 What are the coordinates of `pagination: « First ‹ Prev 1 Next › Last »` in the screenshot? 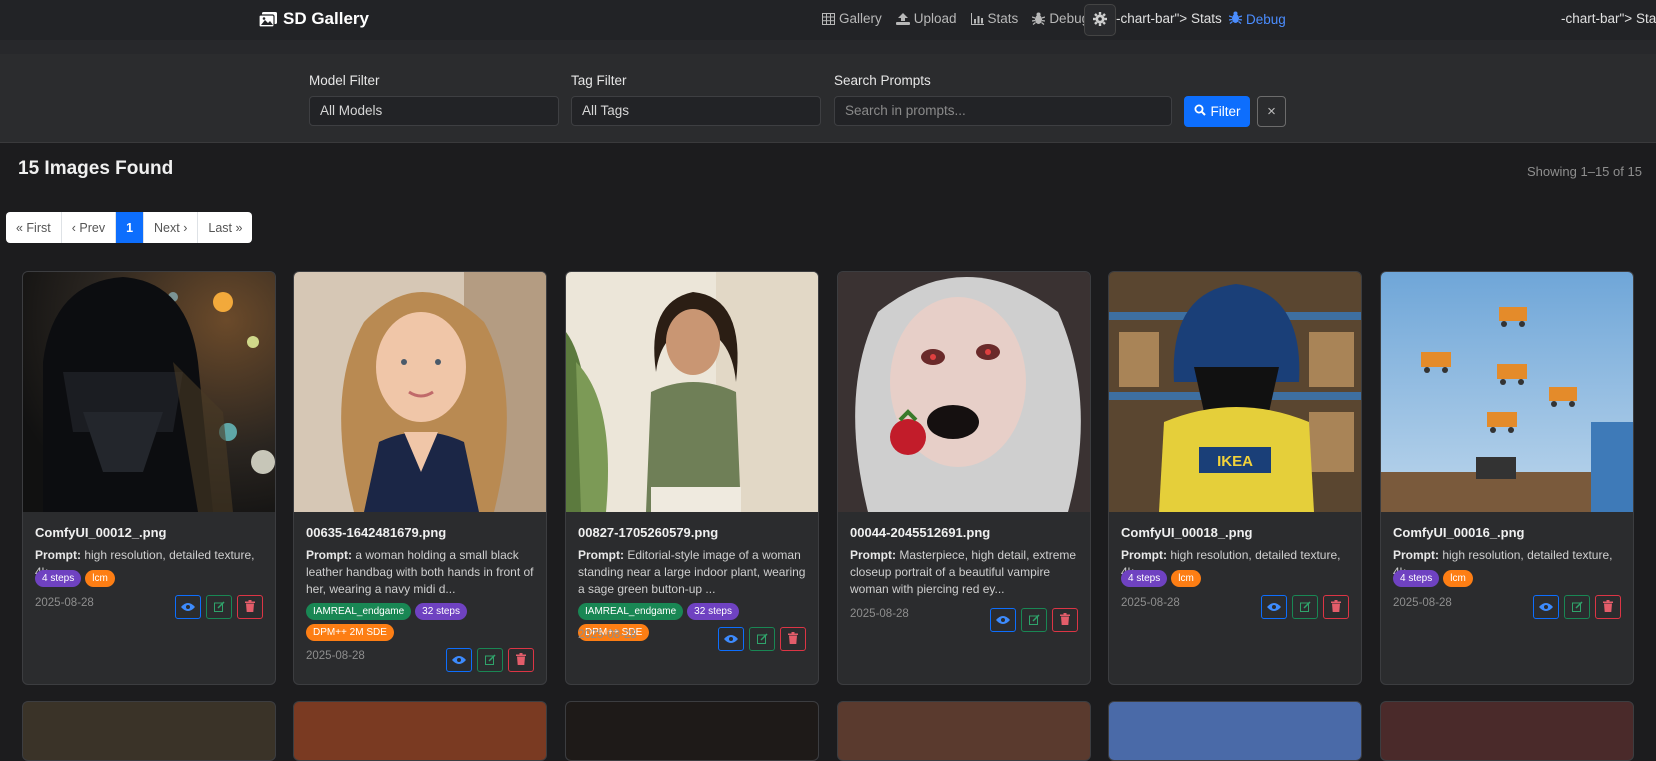 It's located at (129, 227).